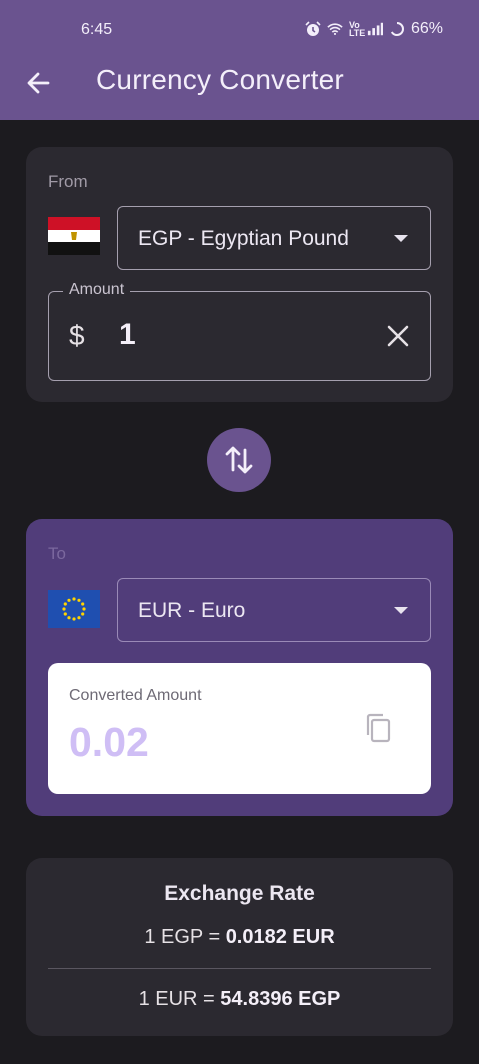 The width and height of the screenshot is (479, 1064). What do you see at coordinates (239, 728) in the screenshot?
I see `converted-amount-box: Converted Amount 0.02` at bounding box center [239, 728].